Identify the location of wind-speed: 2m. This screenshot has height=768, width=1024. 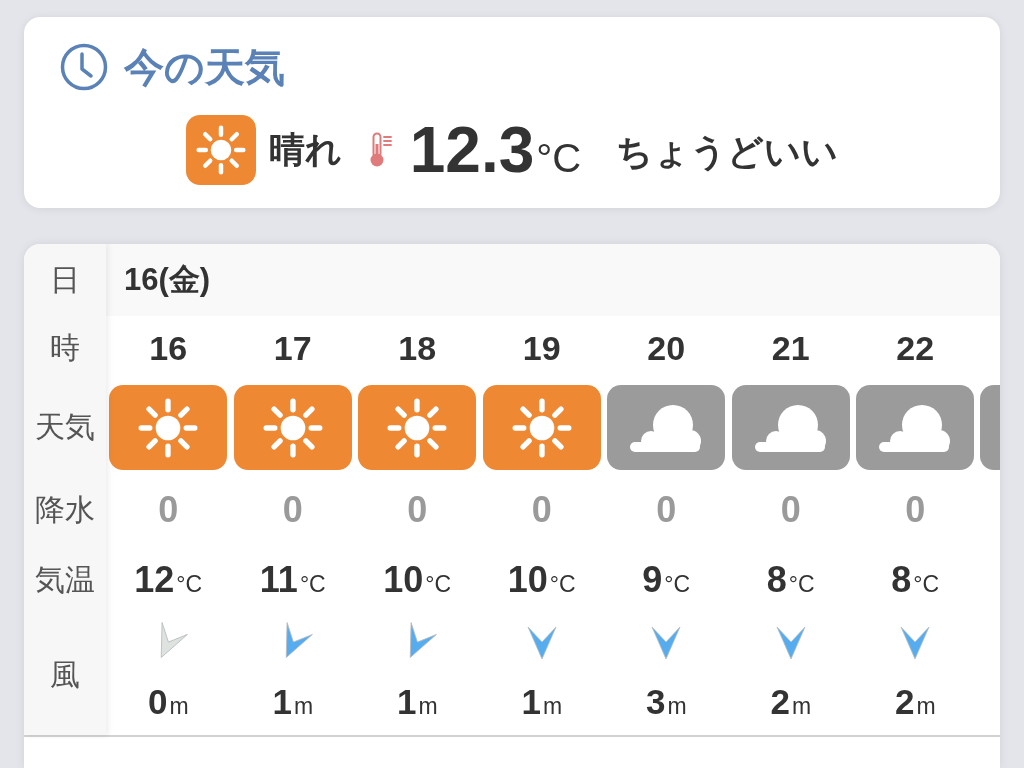
(791, 702).